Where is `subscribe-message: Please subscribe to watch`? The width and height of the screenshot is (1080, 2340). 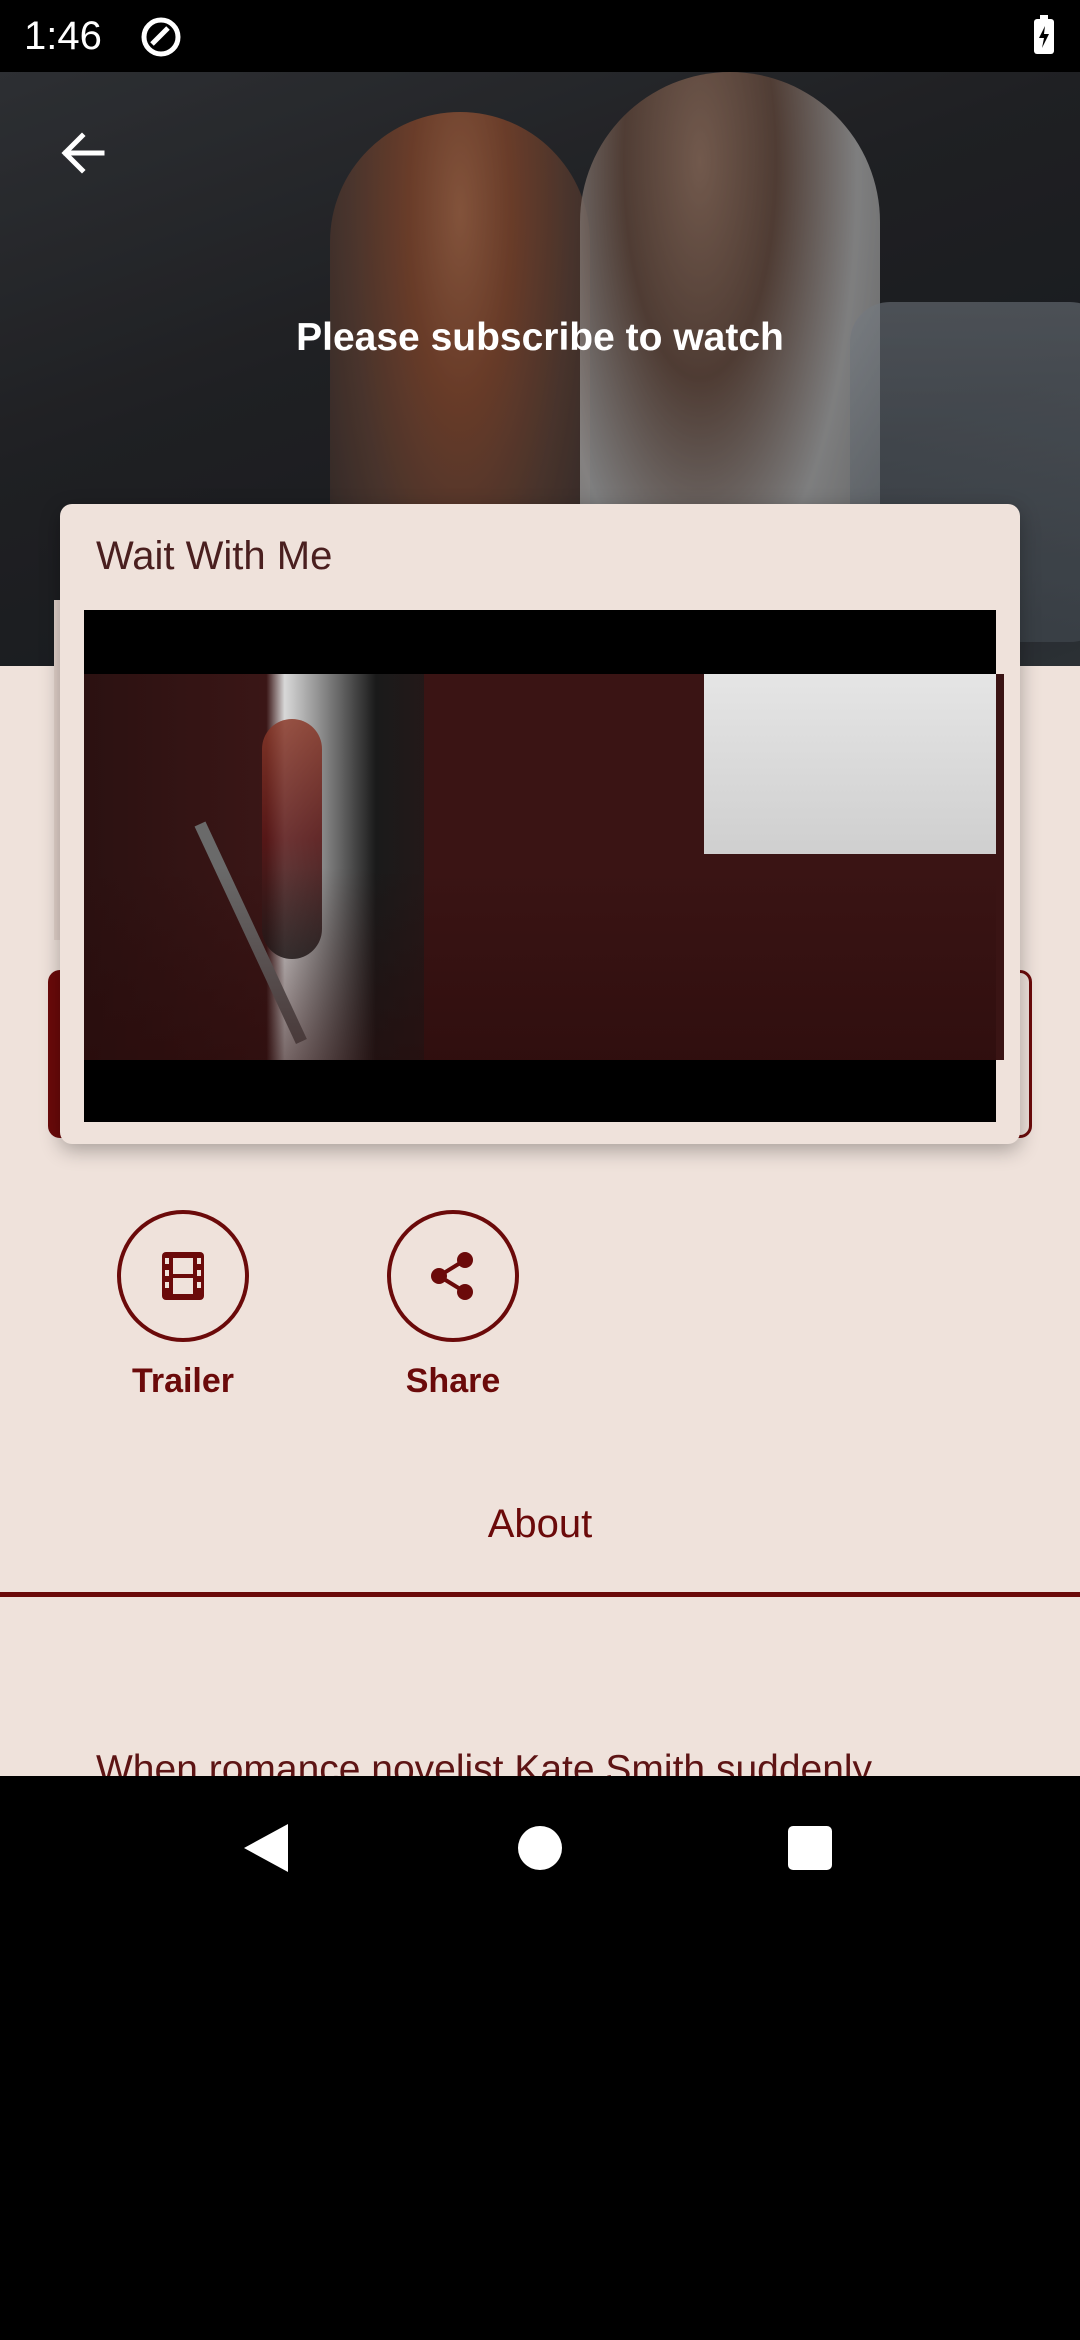
subscribe-message: Please subscribe to watch is located at coordinates (540, 337).